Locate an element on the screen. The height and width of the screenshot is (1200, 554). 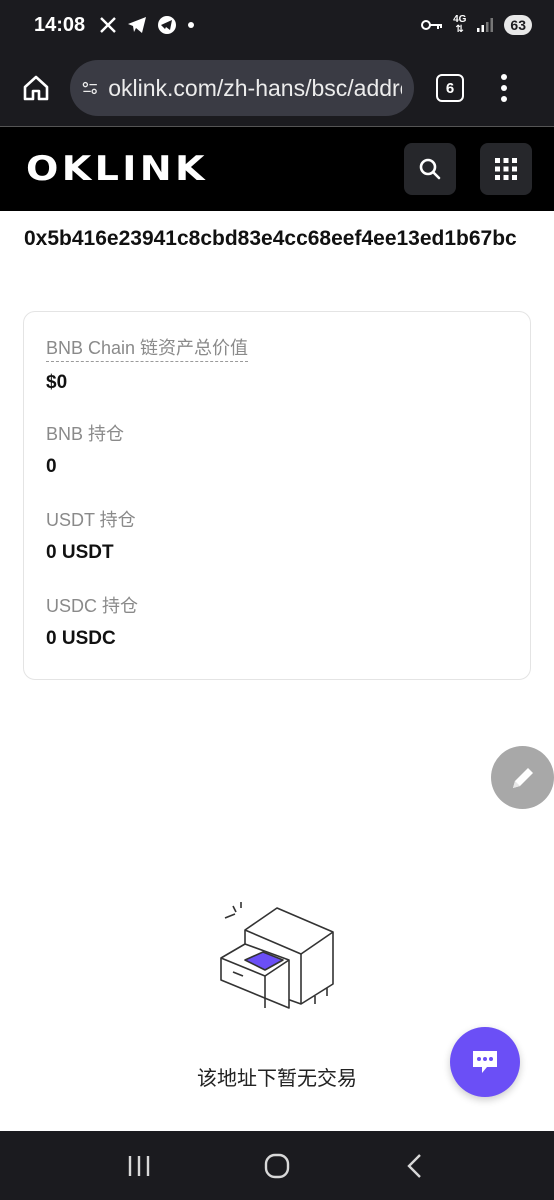
battery-badge: 63 is located at coordinates (518, 25).